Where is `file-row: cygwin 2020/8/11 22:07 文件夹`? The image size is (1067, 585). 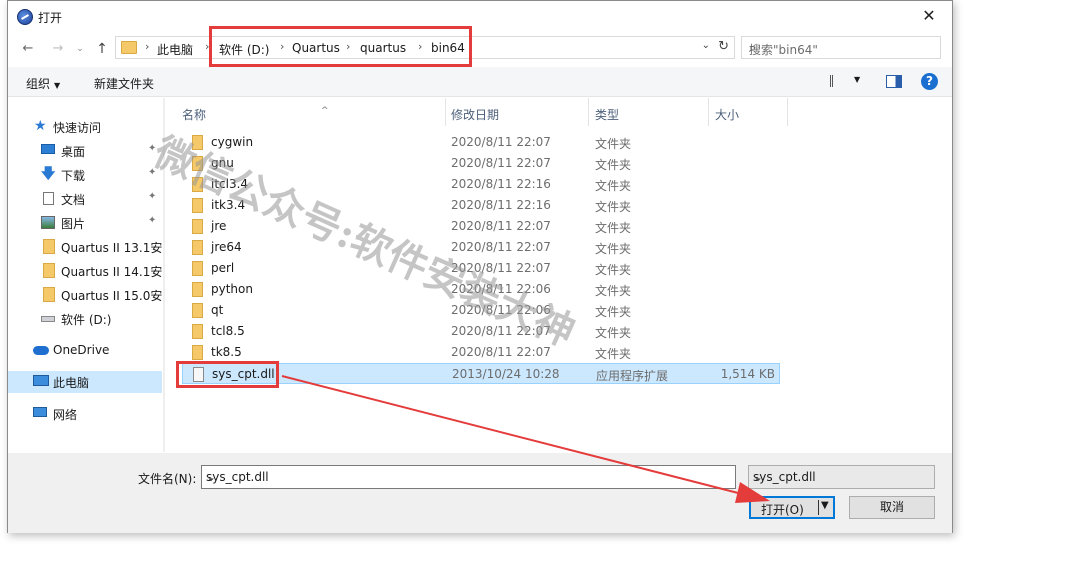
file-row: cygwin 2020/8/11 22:07 文件夹 is located at coordinates (481, 142).